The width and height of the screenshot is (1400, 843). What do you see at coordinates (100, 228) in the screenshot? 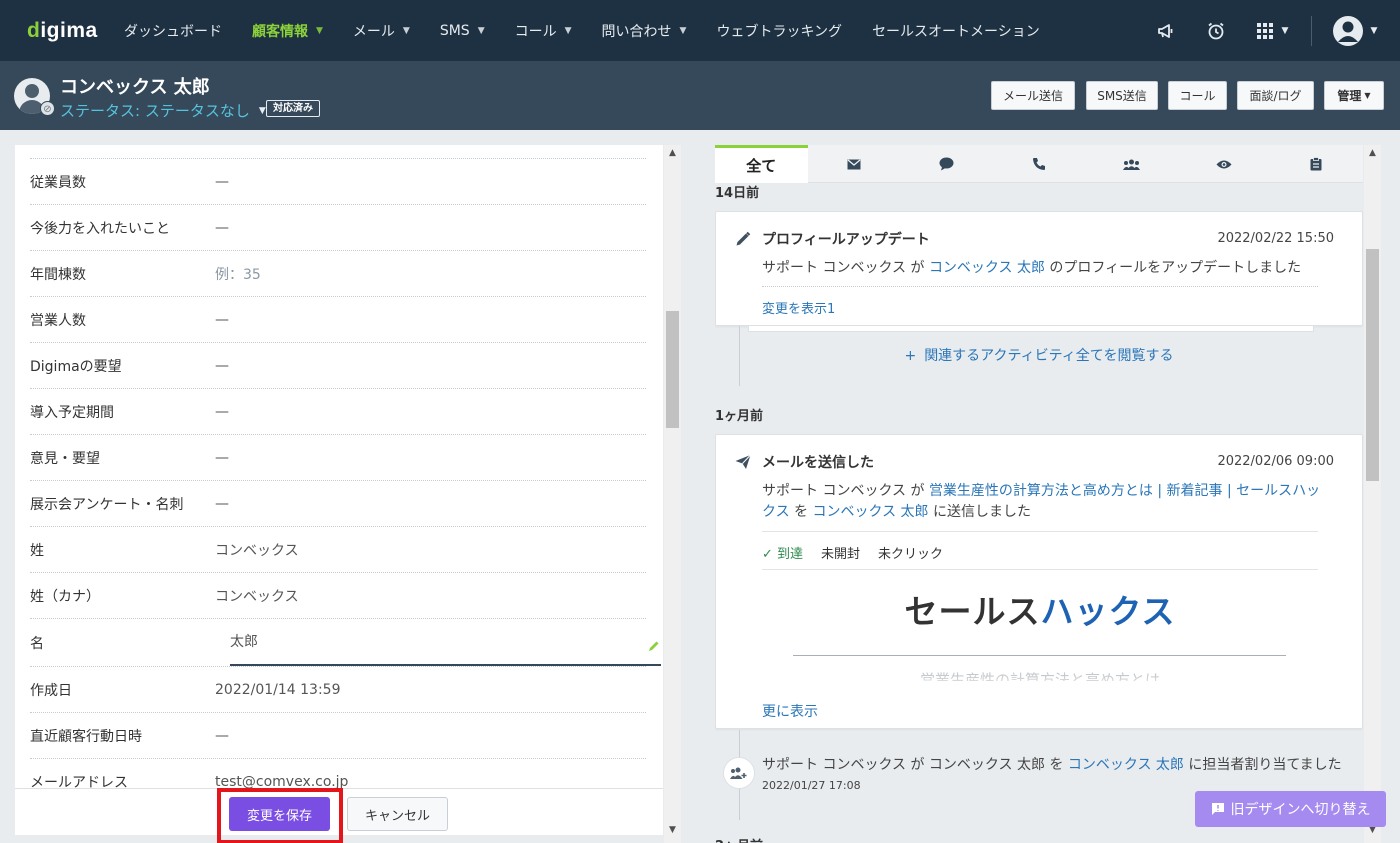
I see `field-label: 今後力を入れたいこと` at bounding box center [100, 228].